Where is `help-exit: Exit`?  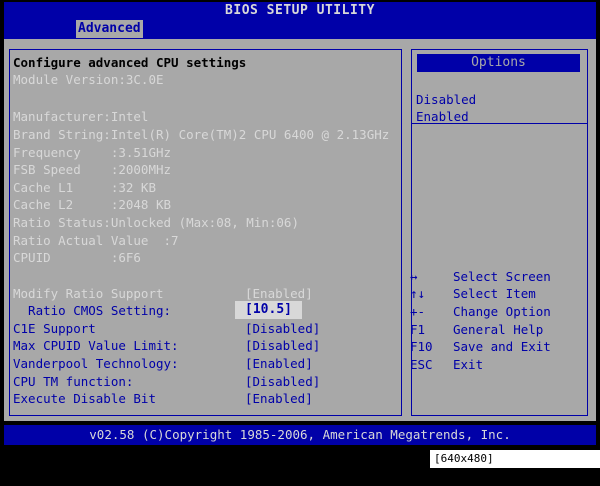 help-exit: Exit is located at coordinates (468, 364).